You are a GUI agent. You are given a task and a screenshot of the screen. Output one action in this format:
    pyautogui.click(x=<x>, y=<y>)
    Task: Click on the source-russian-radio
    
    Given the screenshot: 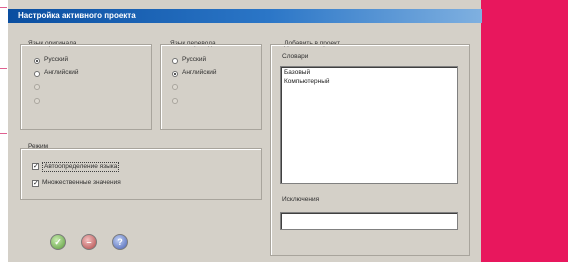 What is the action you would take?
    pyautogui.click(x=37, y=61)
    